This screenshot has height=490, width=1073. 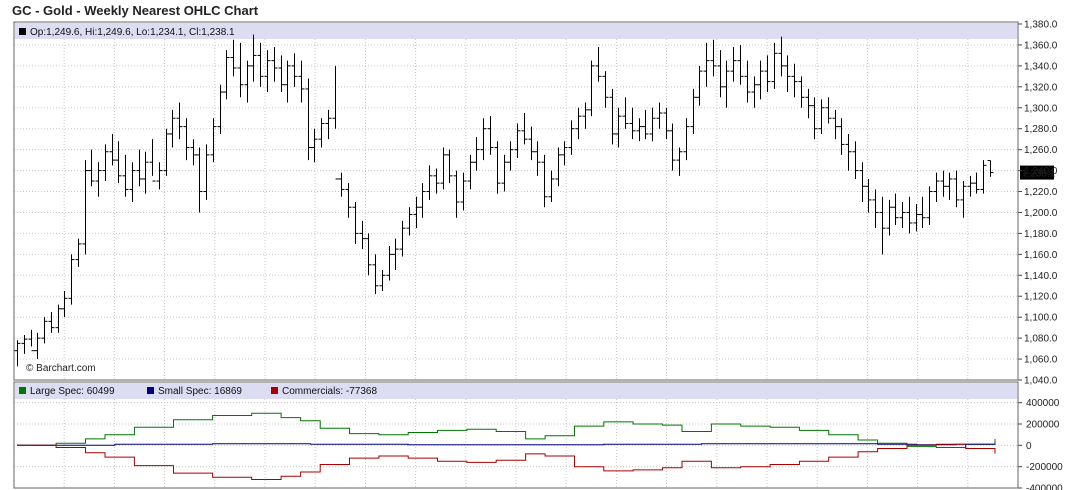 I want to click on cot-tick-label: -200000, so click(x=1044, y=467).